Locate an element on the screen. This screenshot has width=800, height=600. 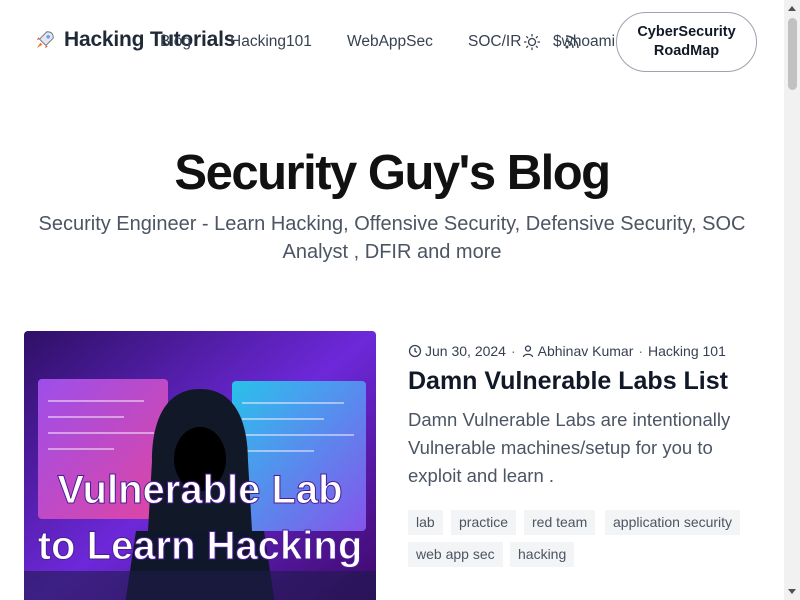
brand-name: Hacking Tutorials is located at coordinates (150, 39).